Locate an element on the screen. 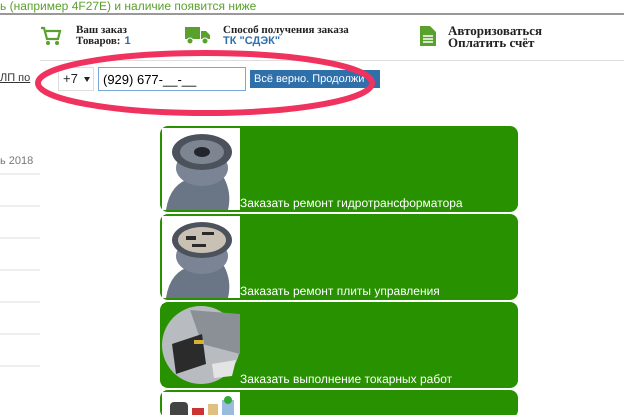 This screenshot has height=415, width=624. service-card is located at coordinates (339, 402).